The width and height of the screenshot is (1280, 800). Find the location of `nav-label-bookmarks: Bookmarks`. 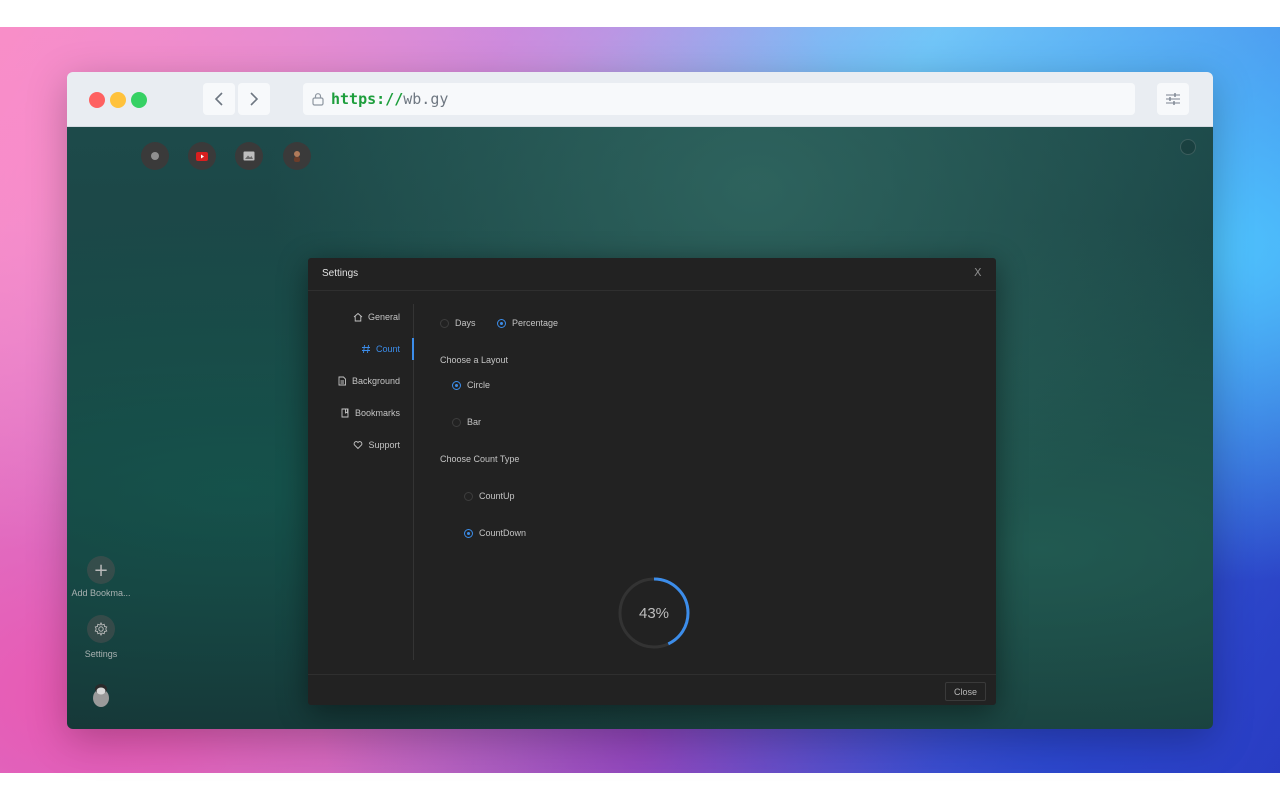

nav-label-bookmarks: Bookmarks is located at coordinates (377, 413).